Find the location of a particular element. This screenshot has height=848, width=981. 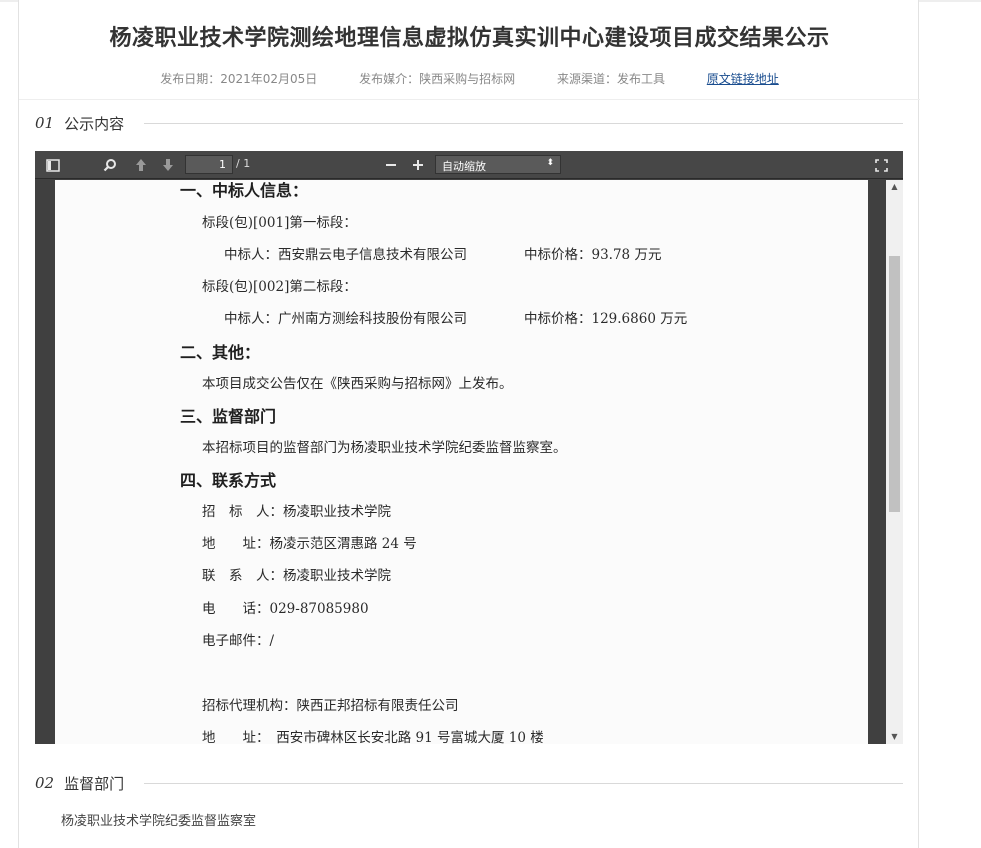

page-number-input: 1 is located at coordinates (209, 164).